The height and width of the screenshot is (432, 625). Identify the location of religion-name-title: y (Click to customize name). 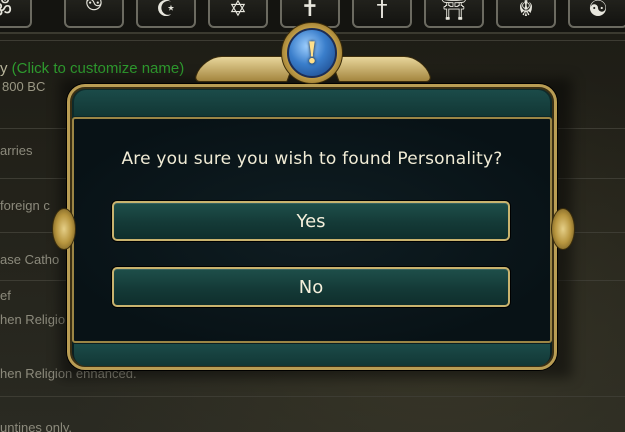
(92, 68).